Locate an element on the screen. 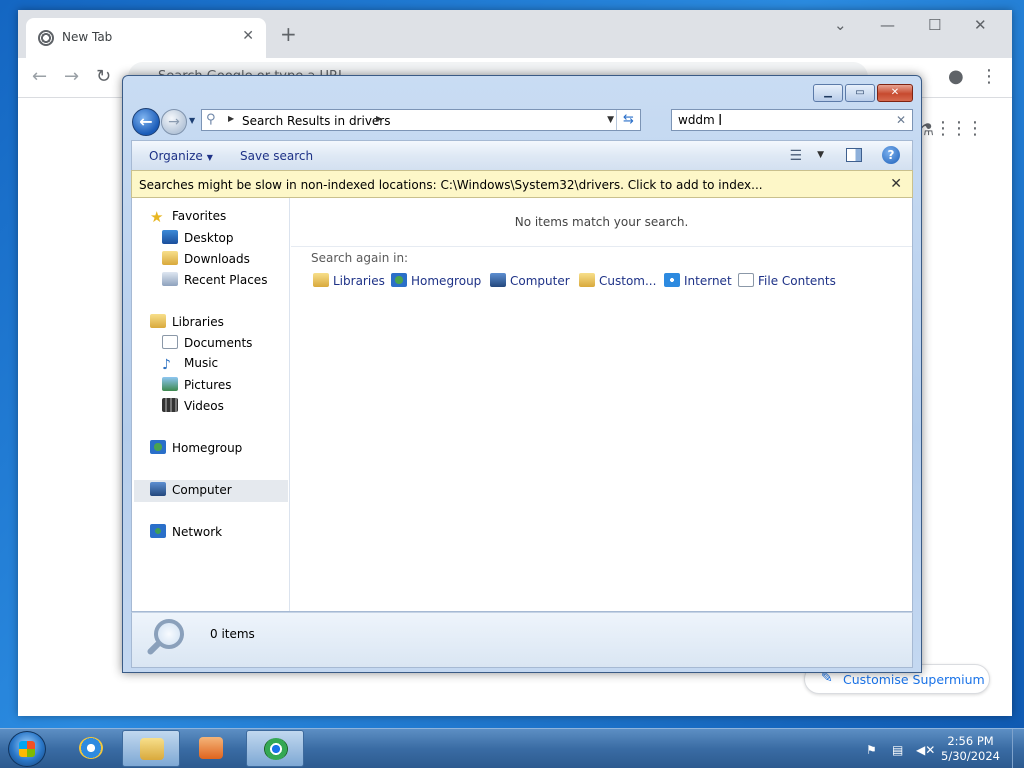  command-bar: Organize ▼ Save search ☰ ▼ ? is located at coordinates (522, 155).